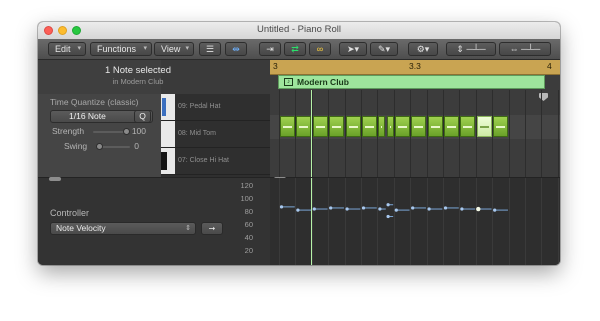 Image resolution: width=600 pixels, height=321 pixels. Describe the element at coordinates (110, 132) in the screenshot. I see `strength-slider-track` at that location.